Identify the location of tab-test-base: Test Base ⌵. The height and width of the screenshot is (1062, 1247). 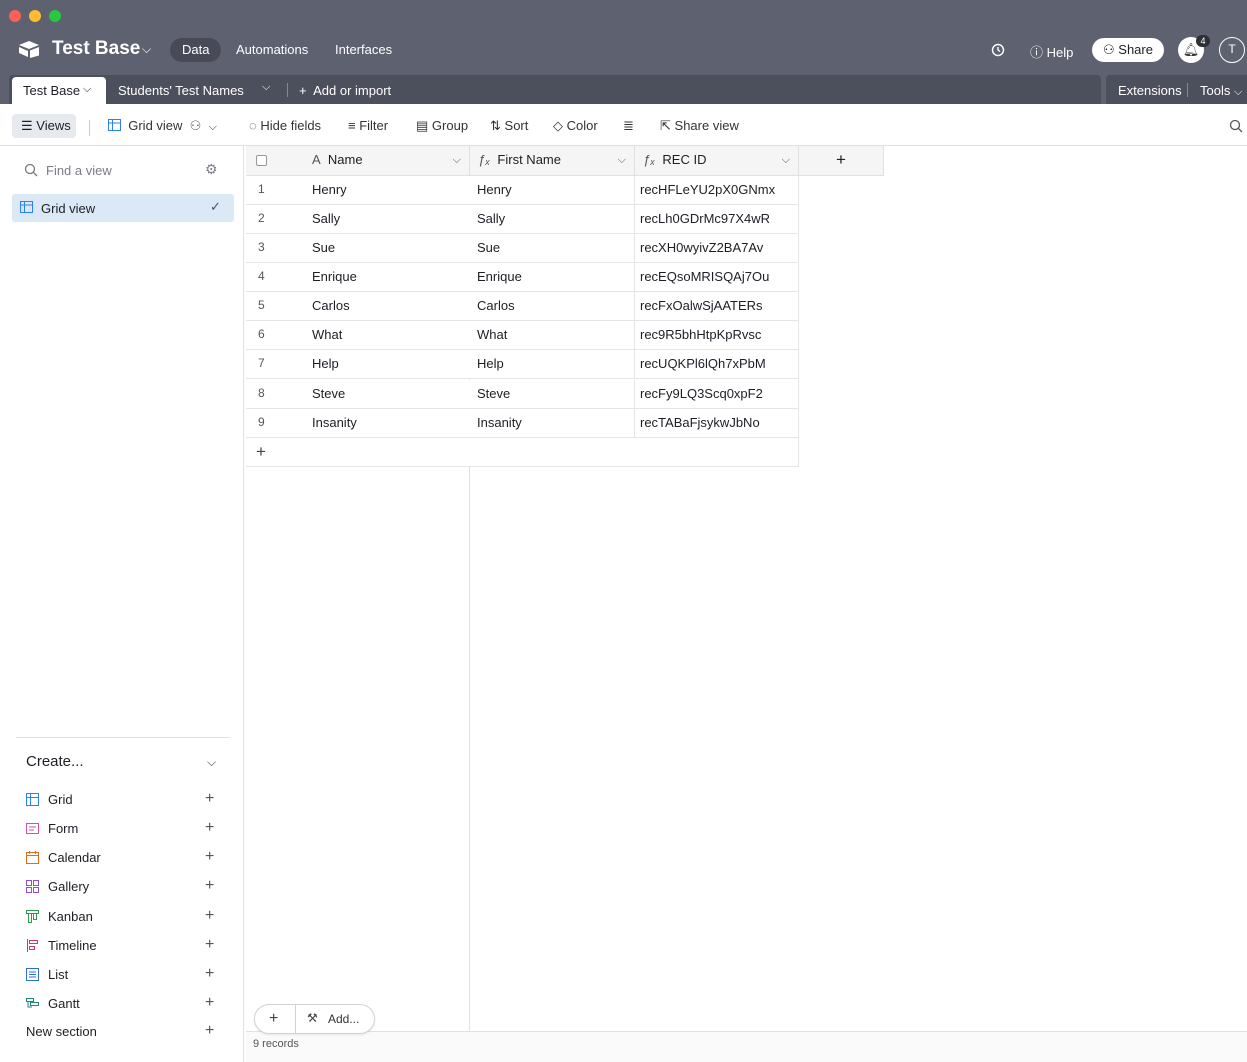
(59, 90).